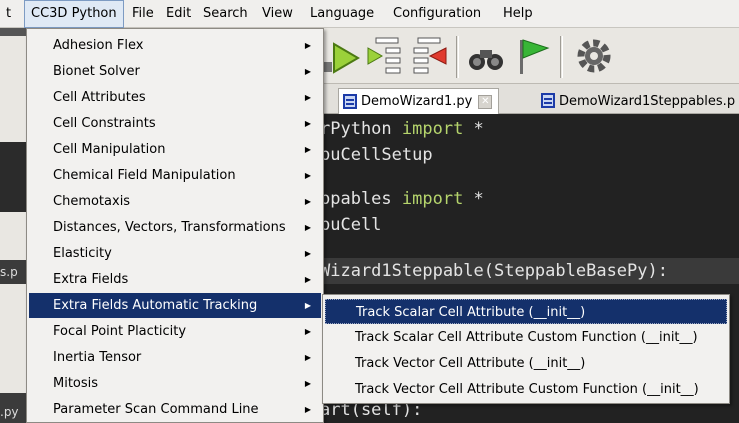 This screenshot has width=739, height=423. I want to click on close-icon: ✕, so click(485, 101).